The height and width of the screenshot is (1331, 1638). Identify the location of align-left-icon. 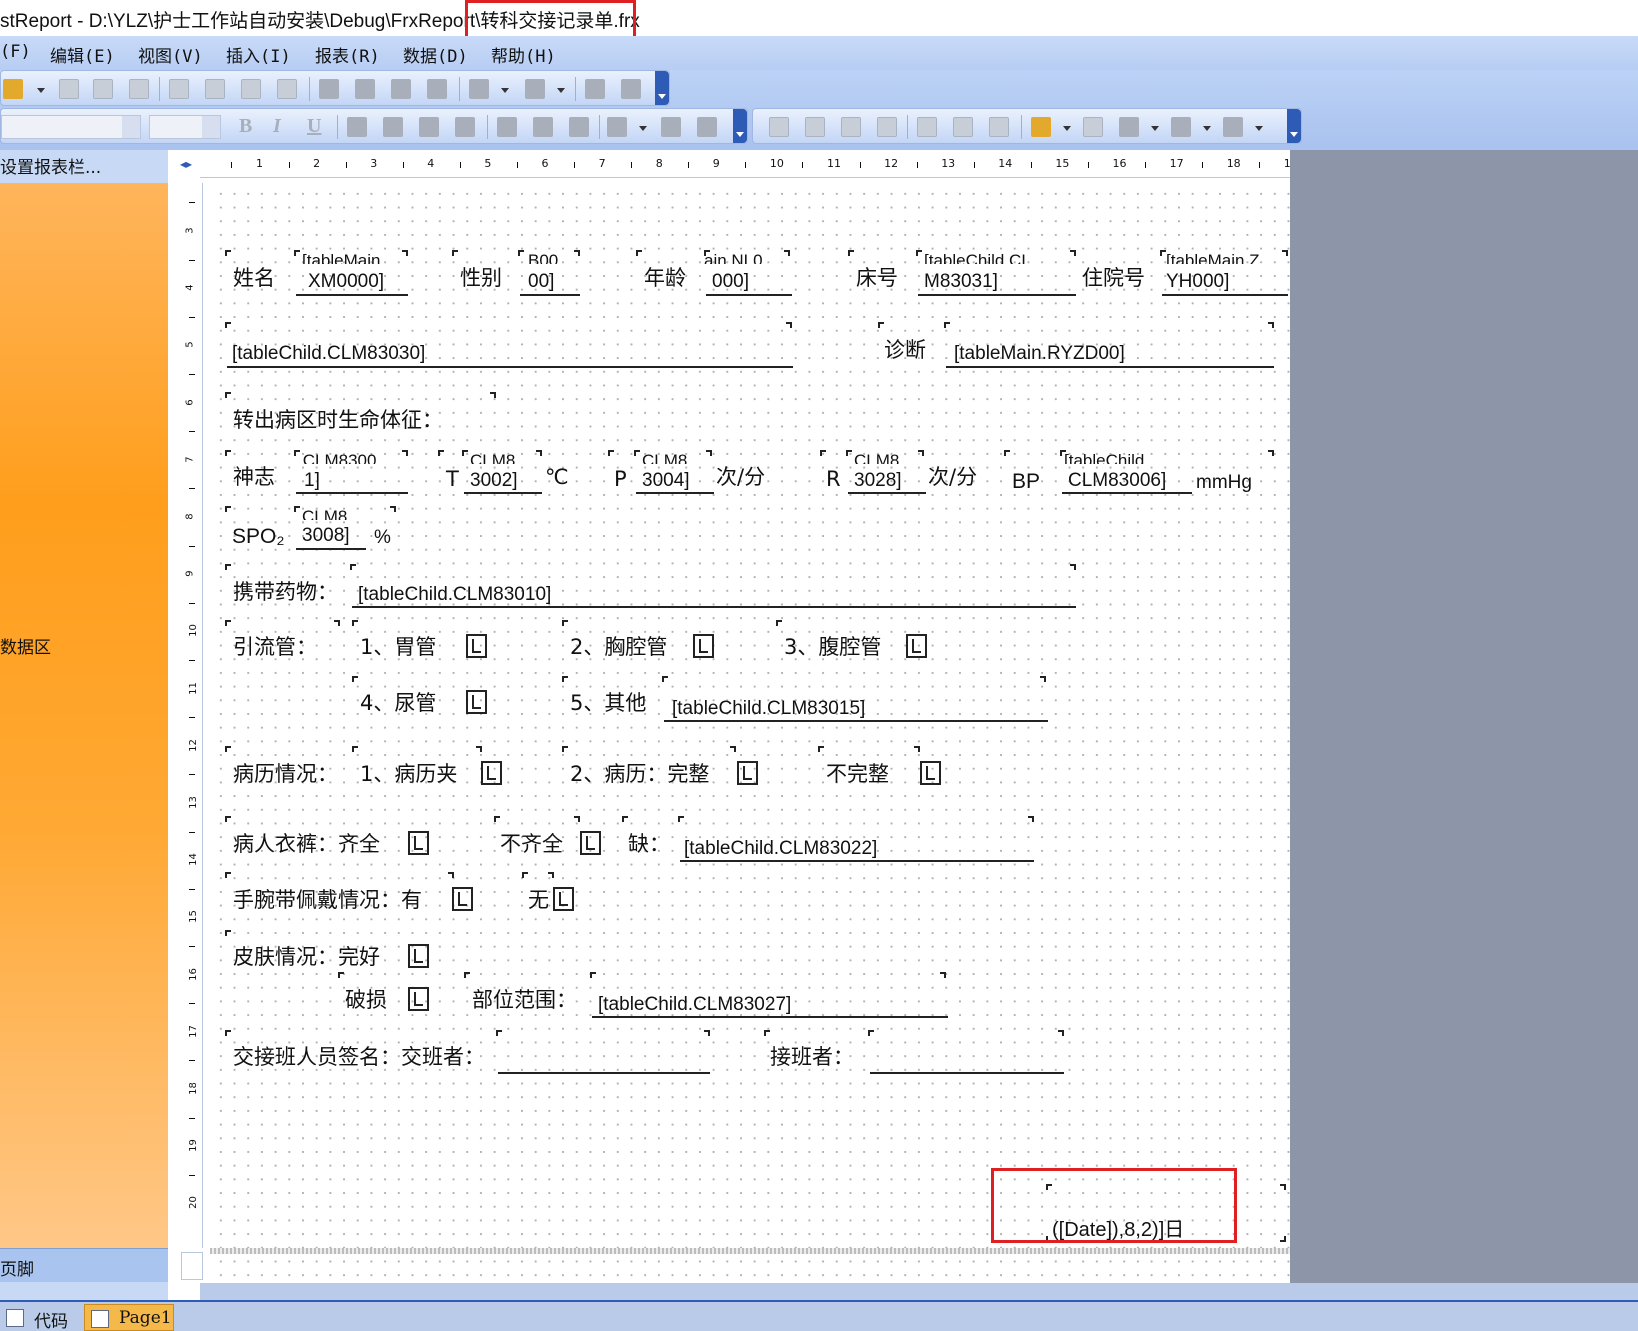
(357, 127).